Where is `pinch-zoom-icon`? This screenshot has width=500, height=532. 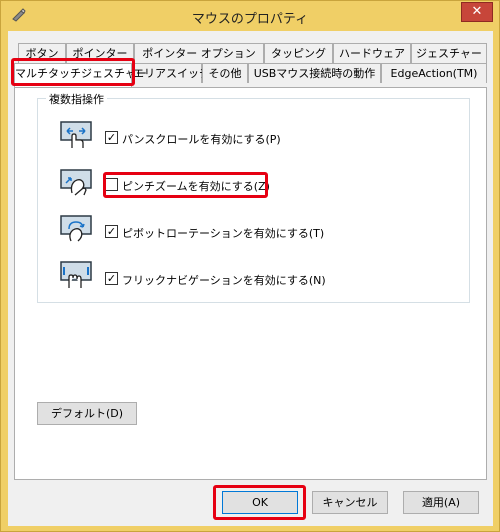
pinch-zoom-icon is located at coordinates (76, 182).